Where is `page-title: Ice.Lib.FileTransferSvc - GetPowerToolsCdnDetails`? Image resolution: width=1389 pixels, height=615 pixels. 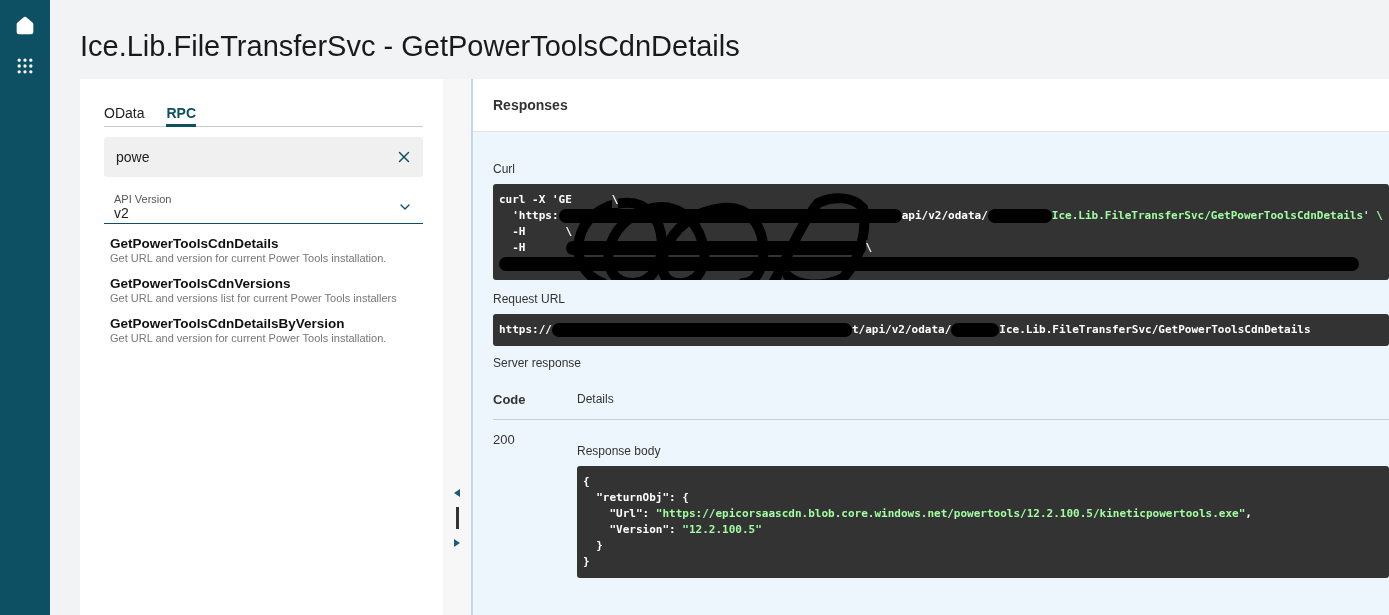 page-title: Ice.Lib.FileTransferSvc - GetPowerToolsCdnDetails is located at coordinates (410, 46).